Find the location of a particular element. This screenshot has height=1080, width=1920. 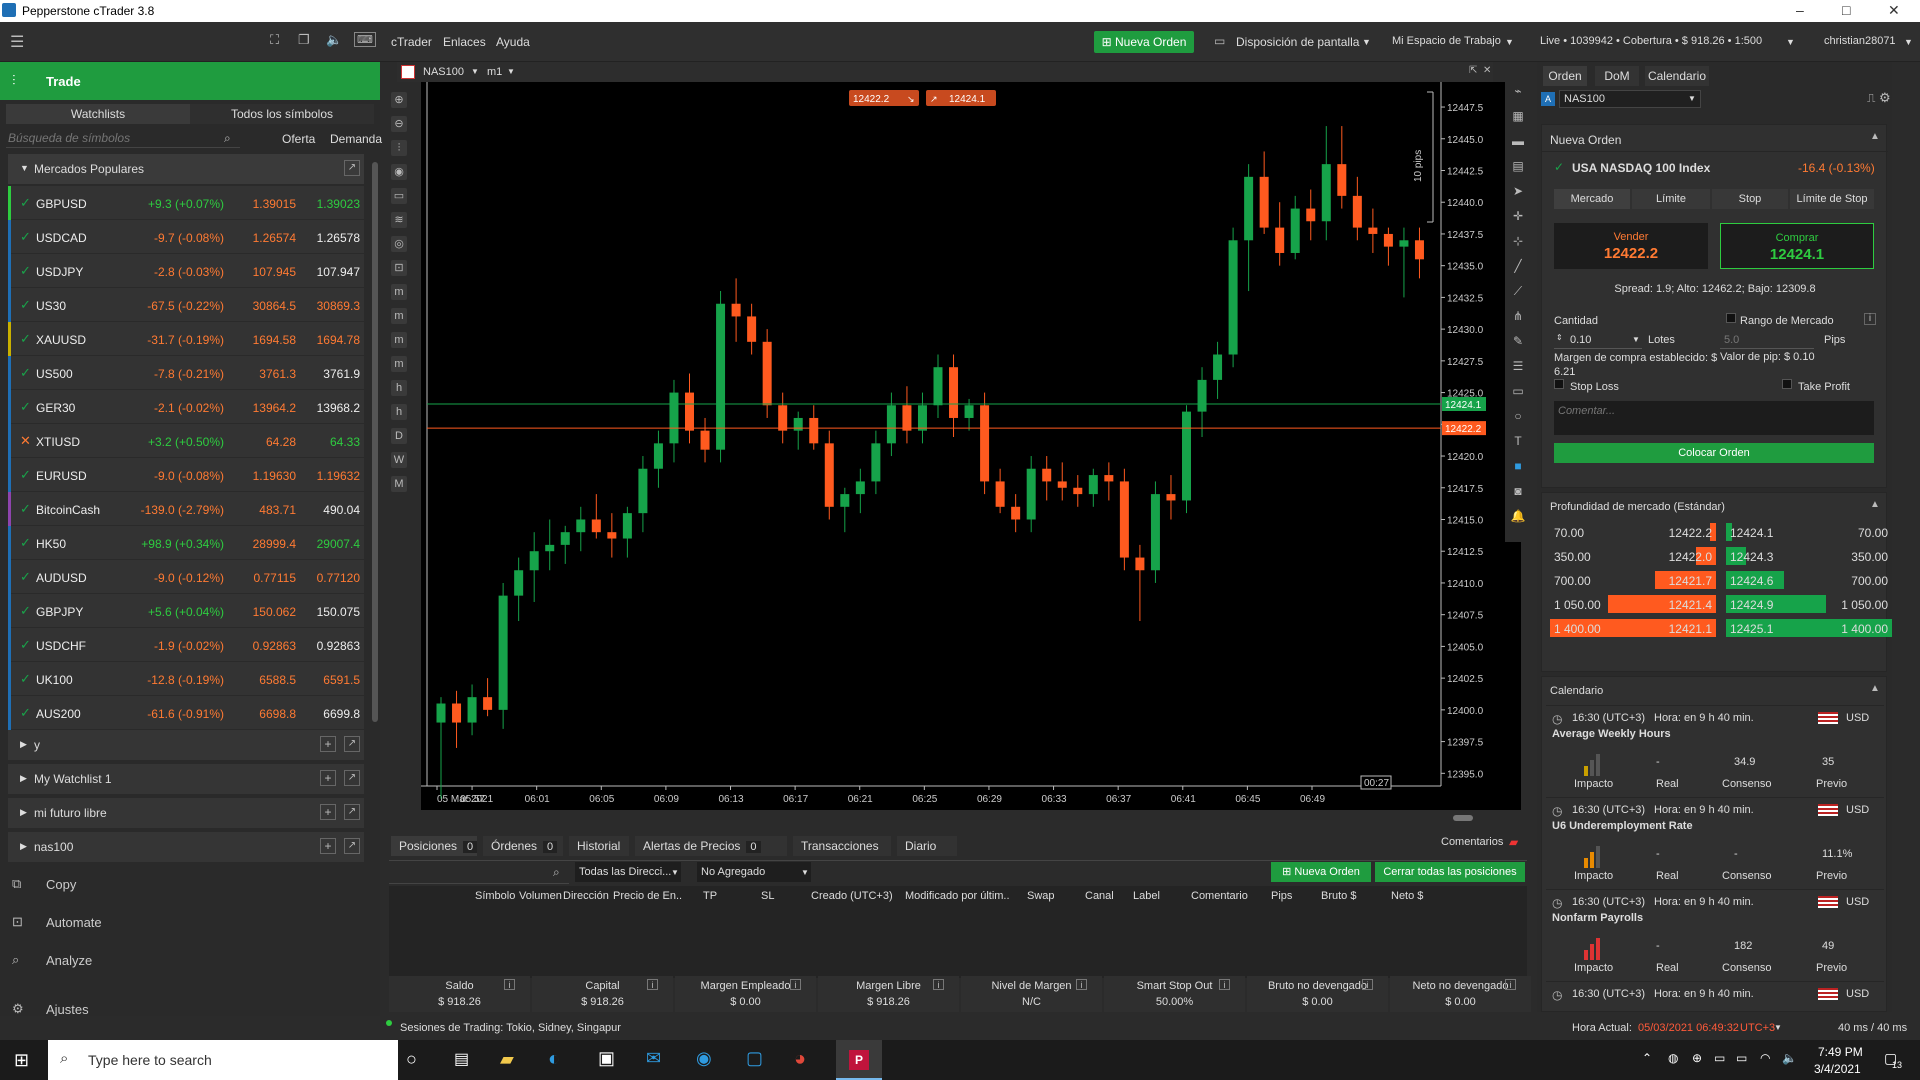

user-menu: christian28071 is located at coordinates (1860, 41).